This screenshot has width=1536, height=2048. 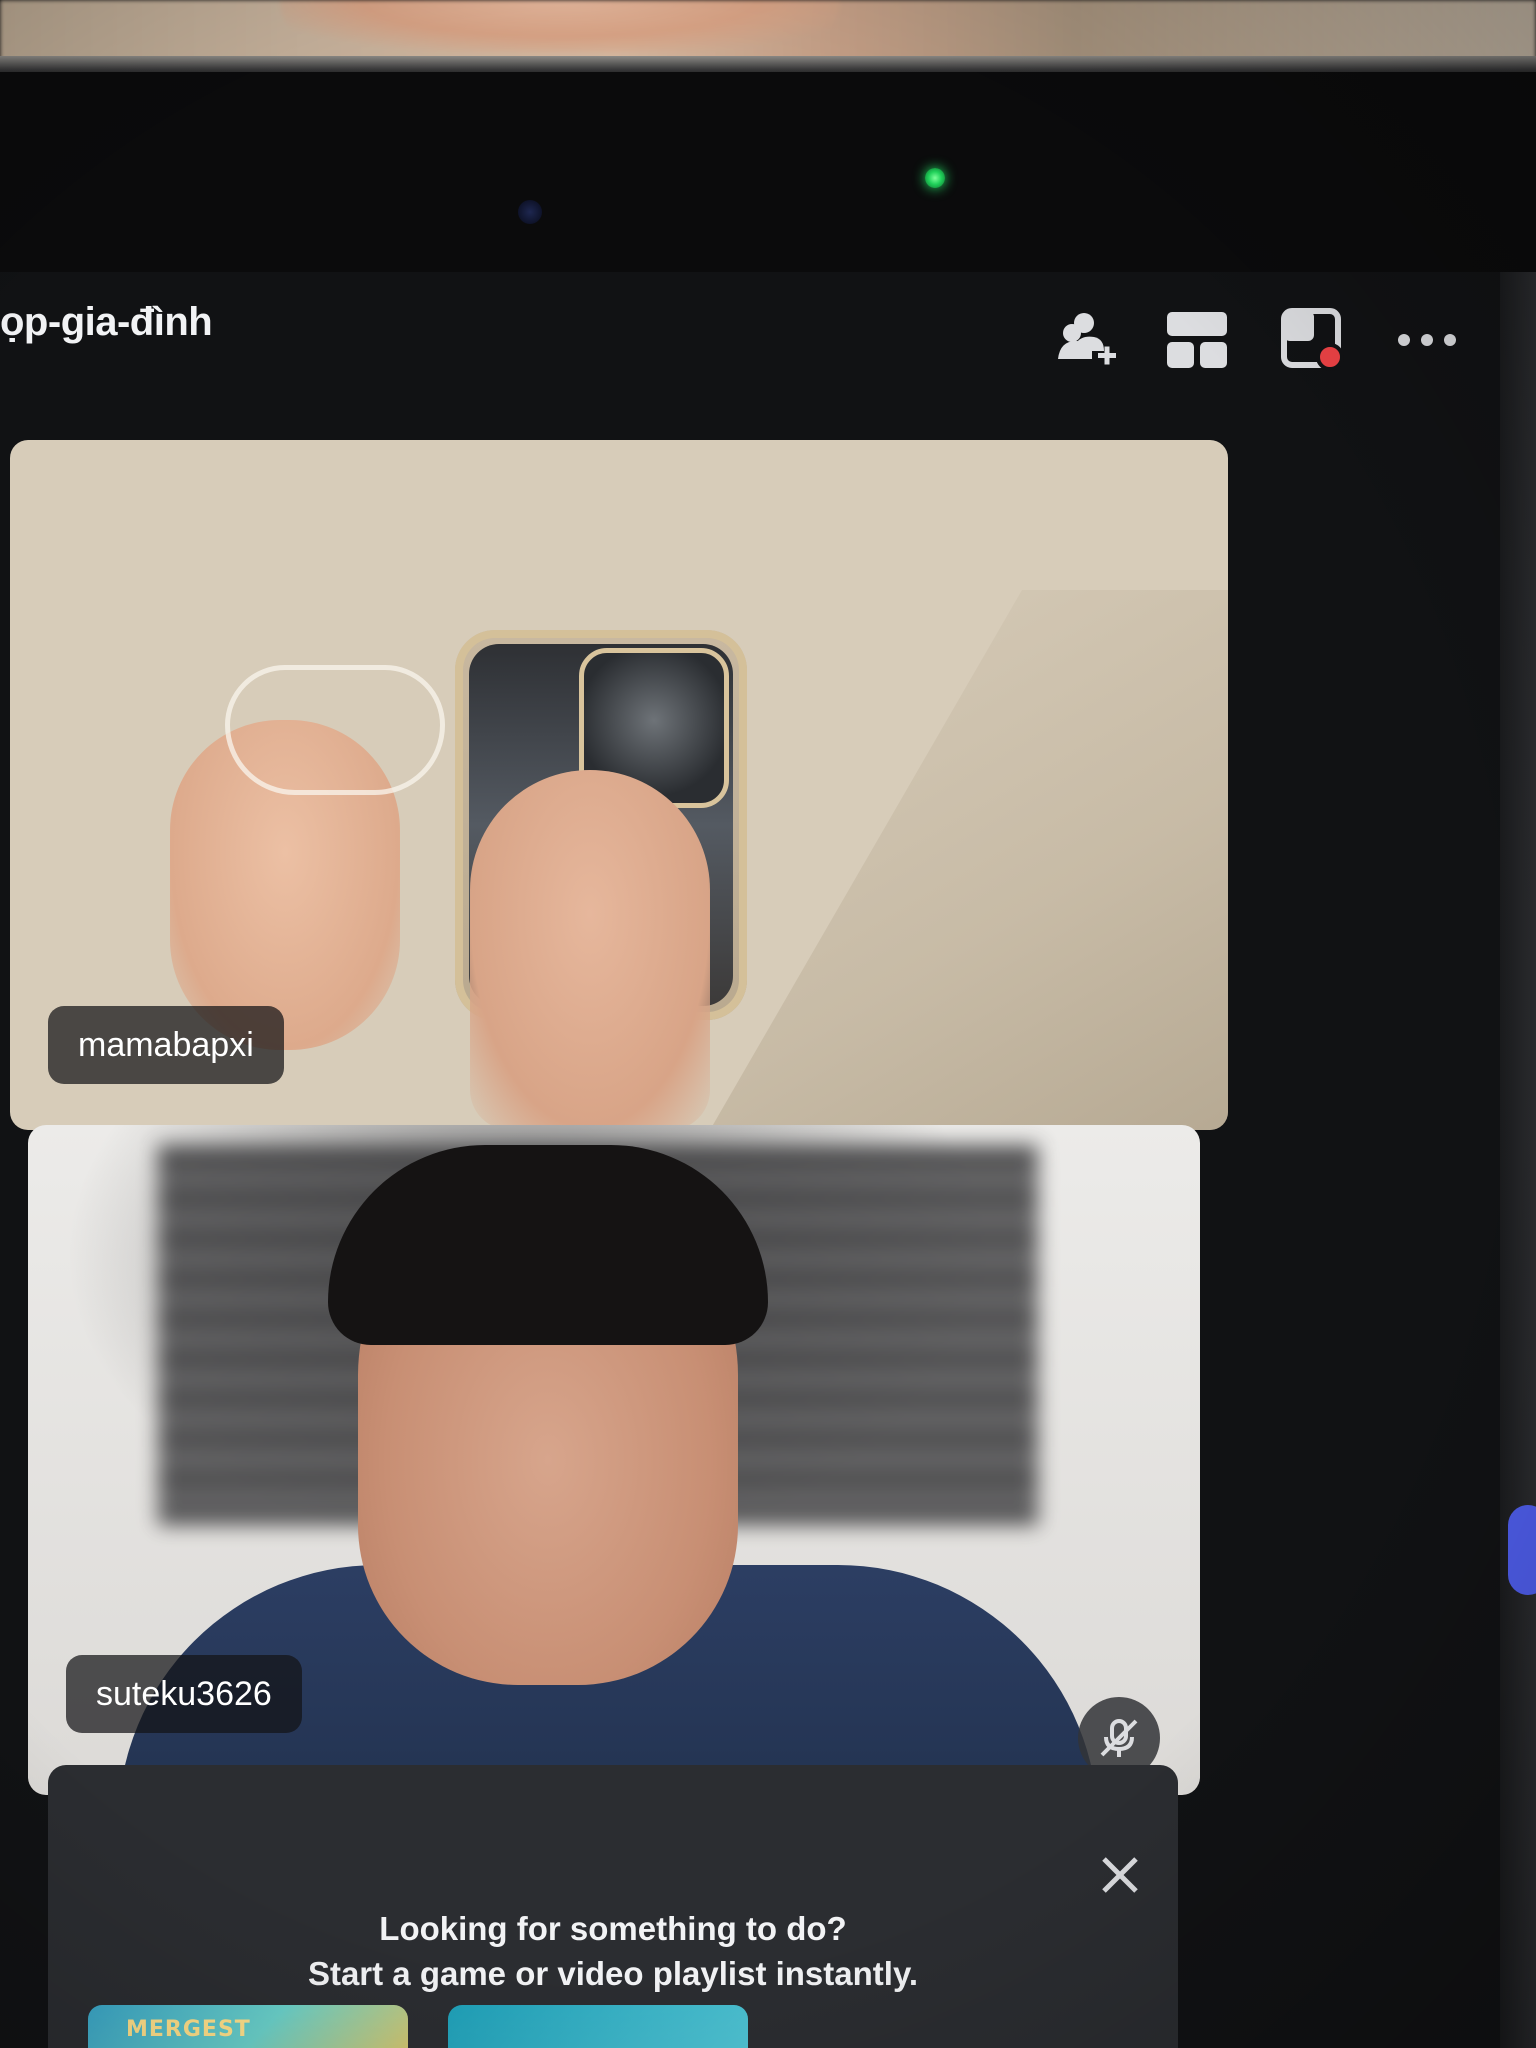 What do you see at coordinates (1518, 1160) in the screenshot?
I see `screen-edge` at bounding box center [1518, 1160].